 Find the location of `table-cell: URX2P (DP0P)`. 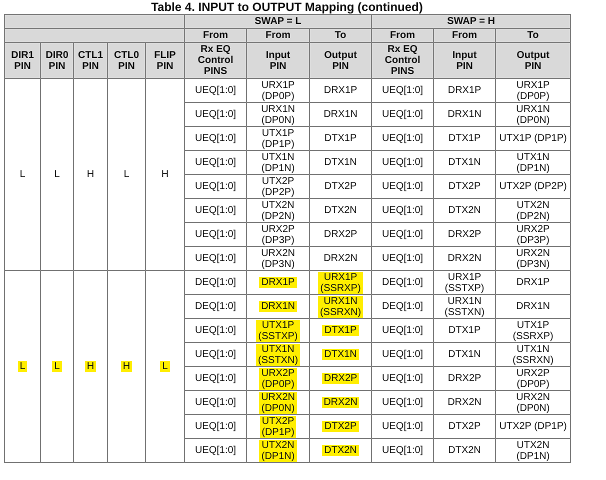

table-cell: URX2P (DP0P) is located at coordinates (533, 378).